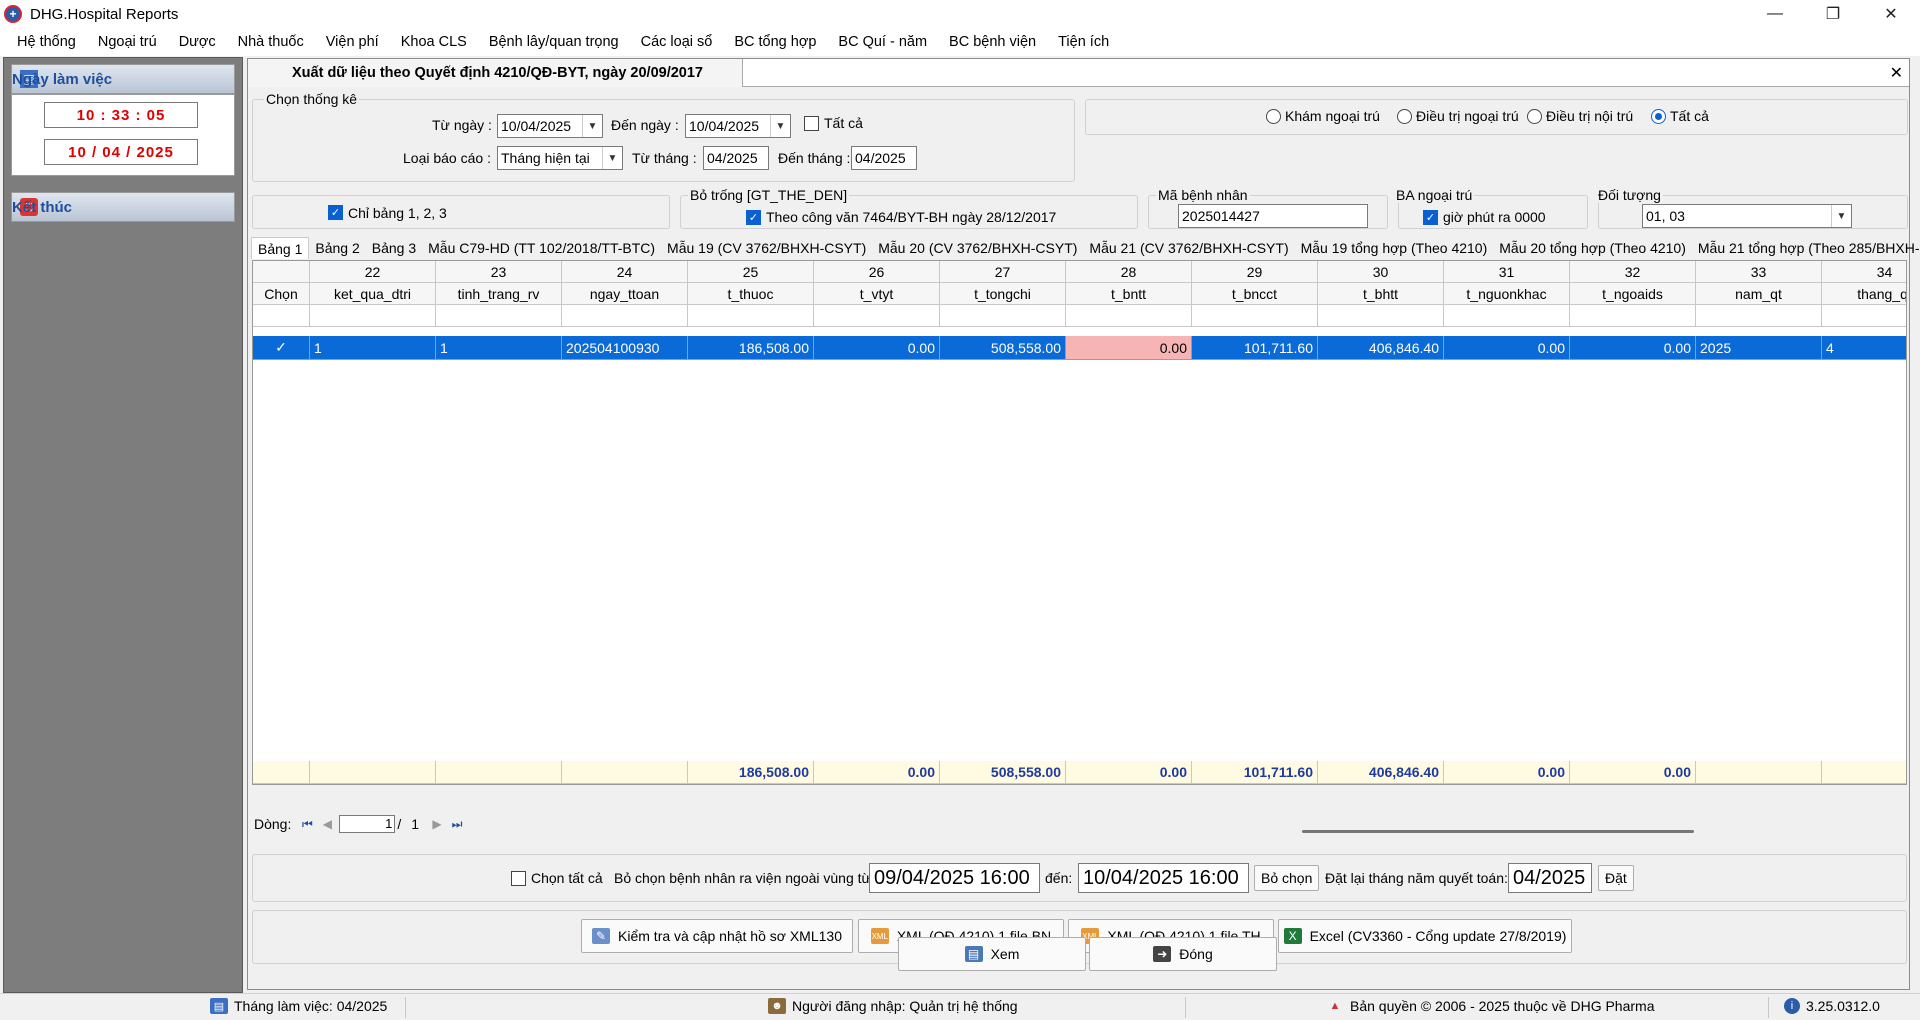  What do you see at coordinates (677, 42) in the screenshot?
I see `menu-cac-loai-so: Các loại sổ` at bounding box center [677, 42].